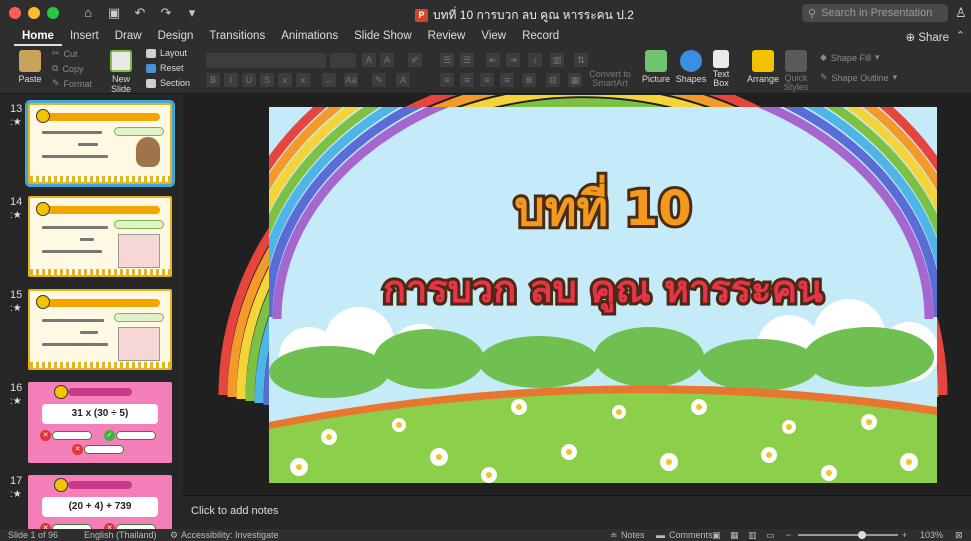 This screenshot has width=971, height=541. Describe the element at coordinates (513, 60) in the screenshot. I see `increase-indent-icon: ⇥` at that location.